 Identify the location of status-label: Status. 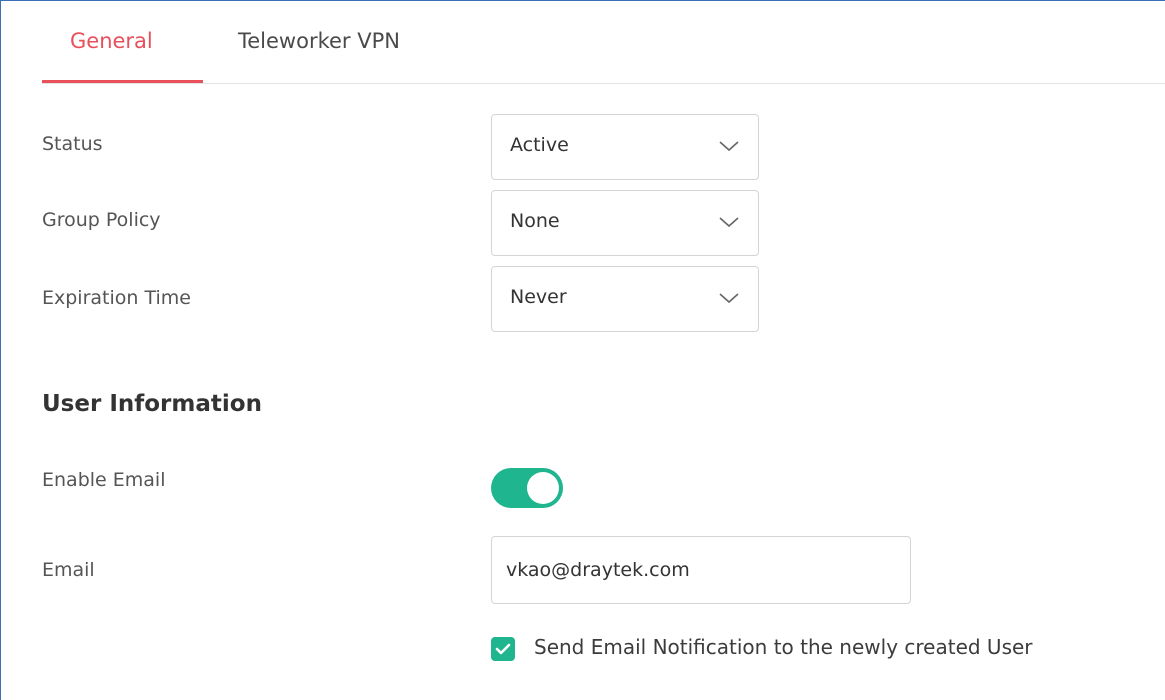
(72, 144).